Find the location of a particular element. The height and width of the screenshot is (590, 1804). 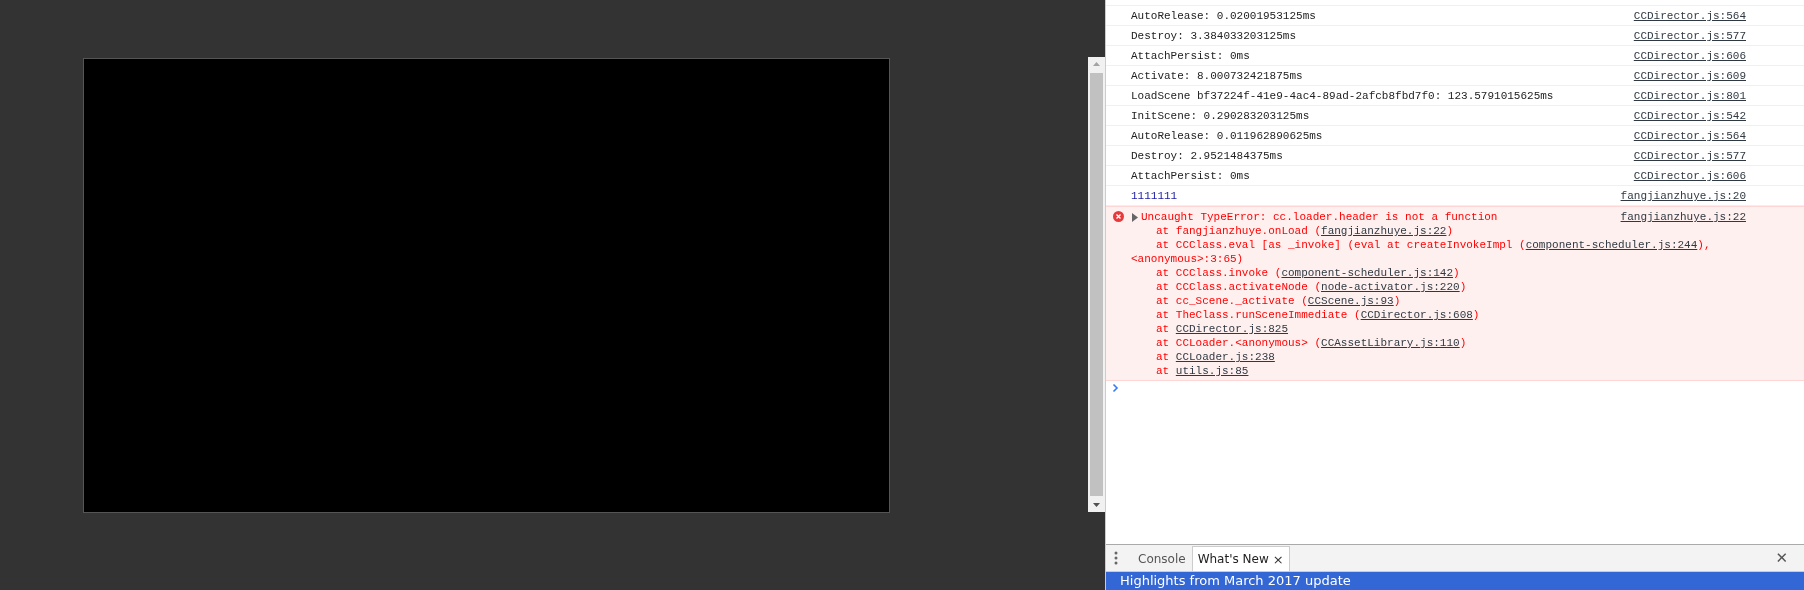

log-message: Activate: 8.000732421875ms is located at coordinates (1217, 76).